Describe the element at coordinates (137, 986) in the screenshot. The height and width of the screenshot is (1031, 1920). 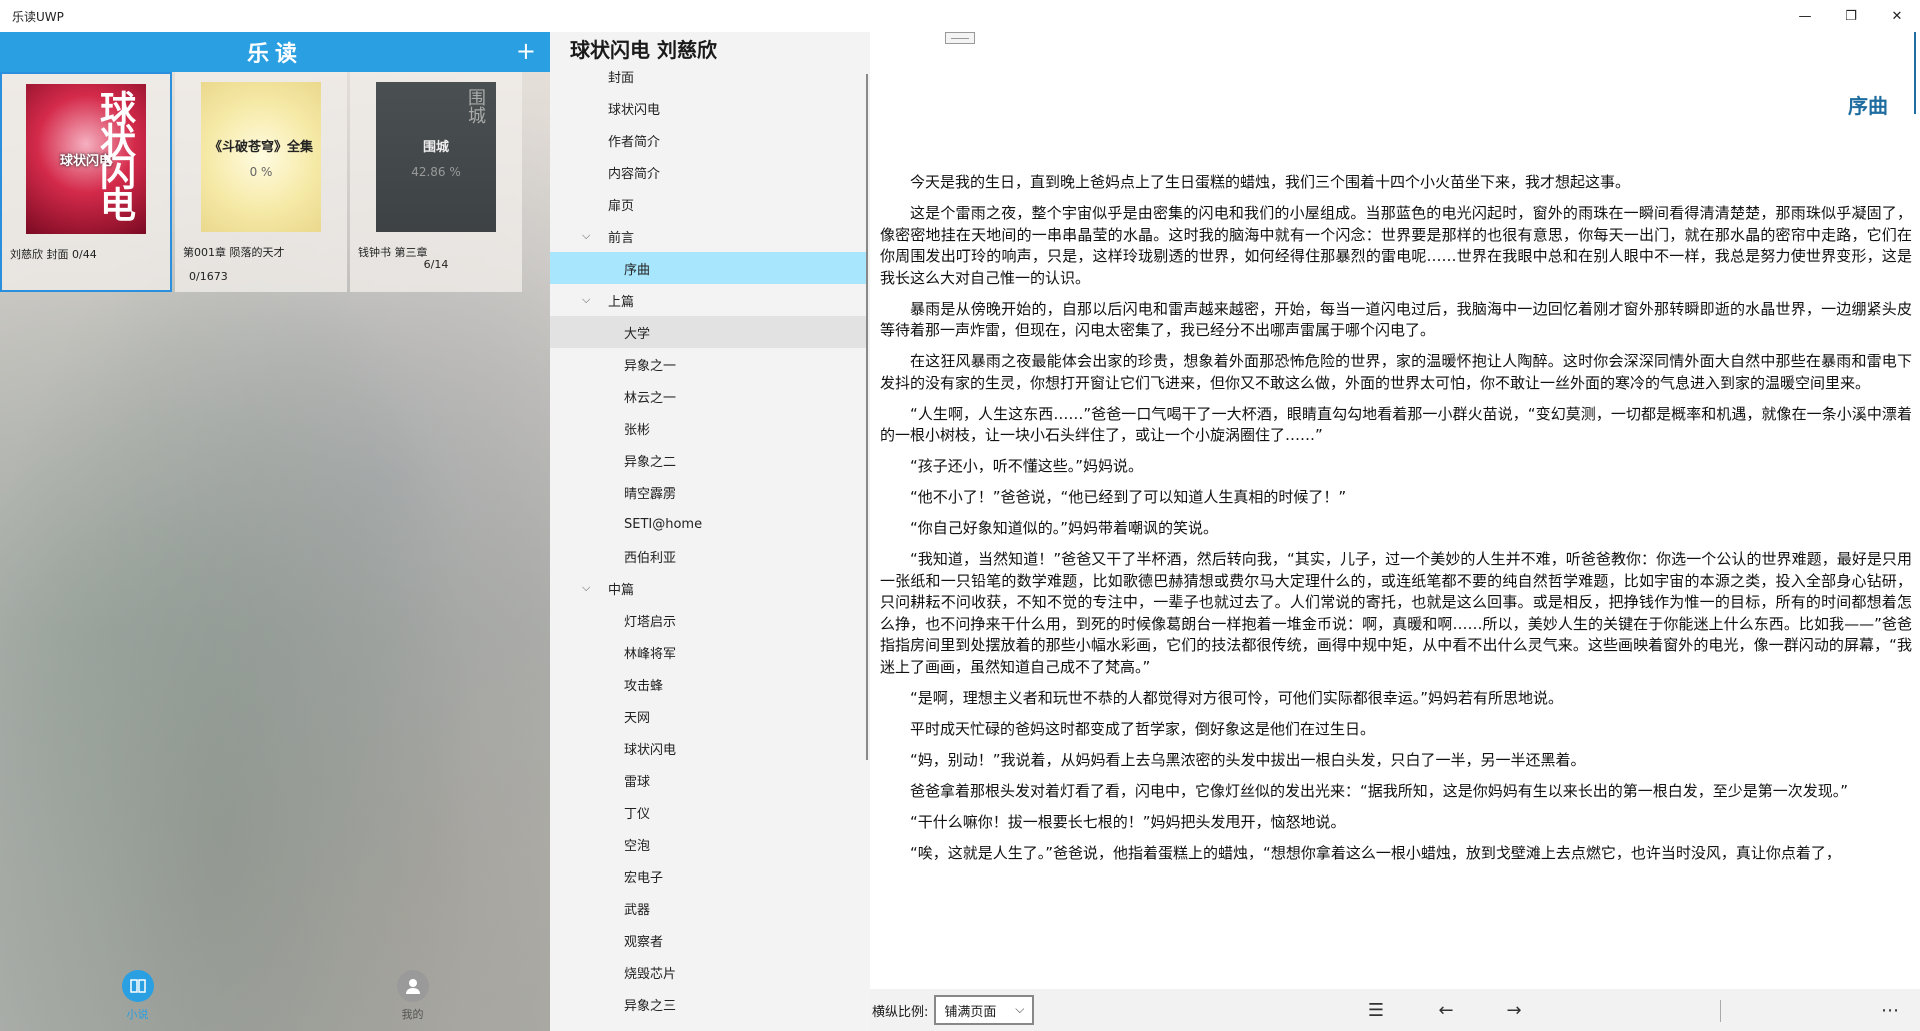
I see `book-icon` at that location.